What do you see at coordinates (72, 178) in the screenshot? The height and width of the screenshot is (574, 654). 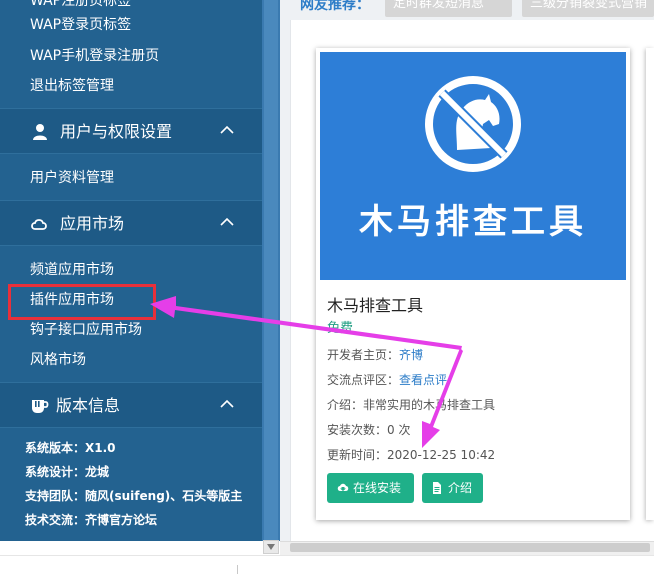 I see `sidebar-item-user-profile: 用户资料管理` at bounding box center [72, 178].